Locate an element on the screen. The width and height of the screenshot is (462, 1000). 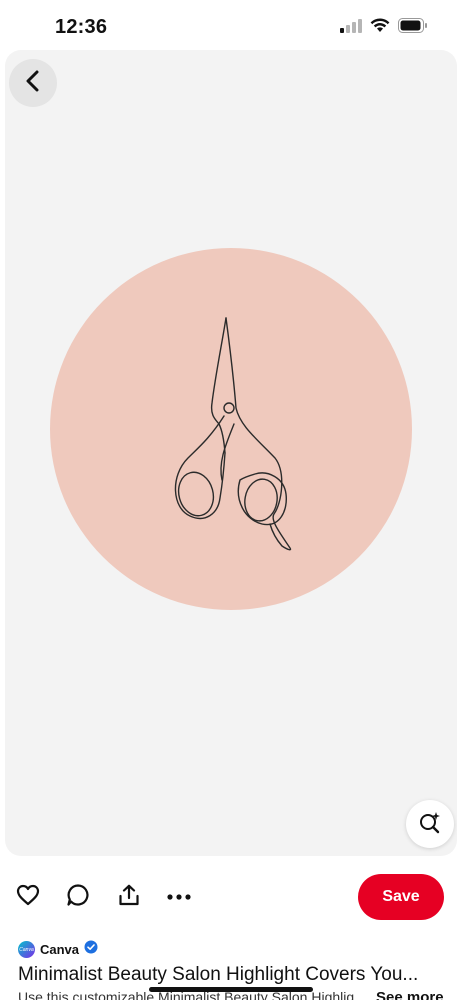
heart-icon is located at coordinates (28, 897).